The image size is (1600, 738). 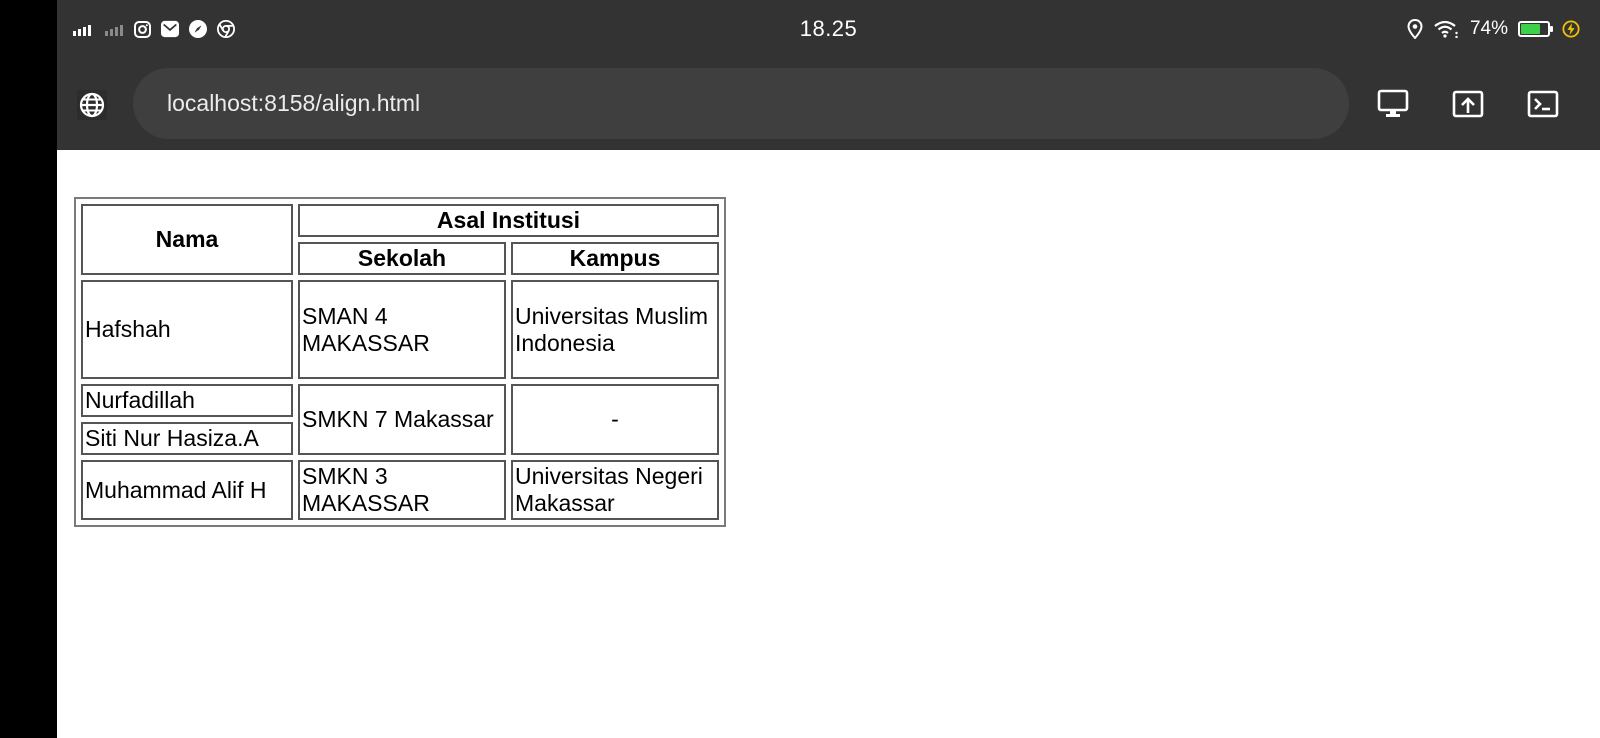 I want to click on cell-nama: Muhammad Alif H, so click(x=187, y=490).